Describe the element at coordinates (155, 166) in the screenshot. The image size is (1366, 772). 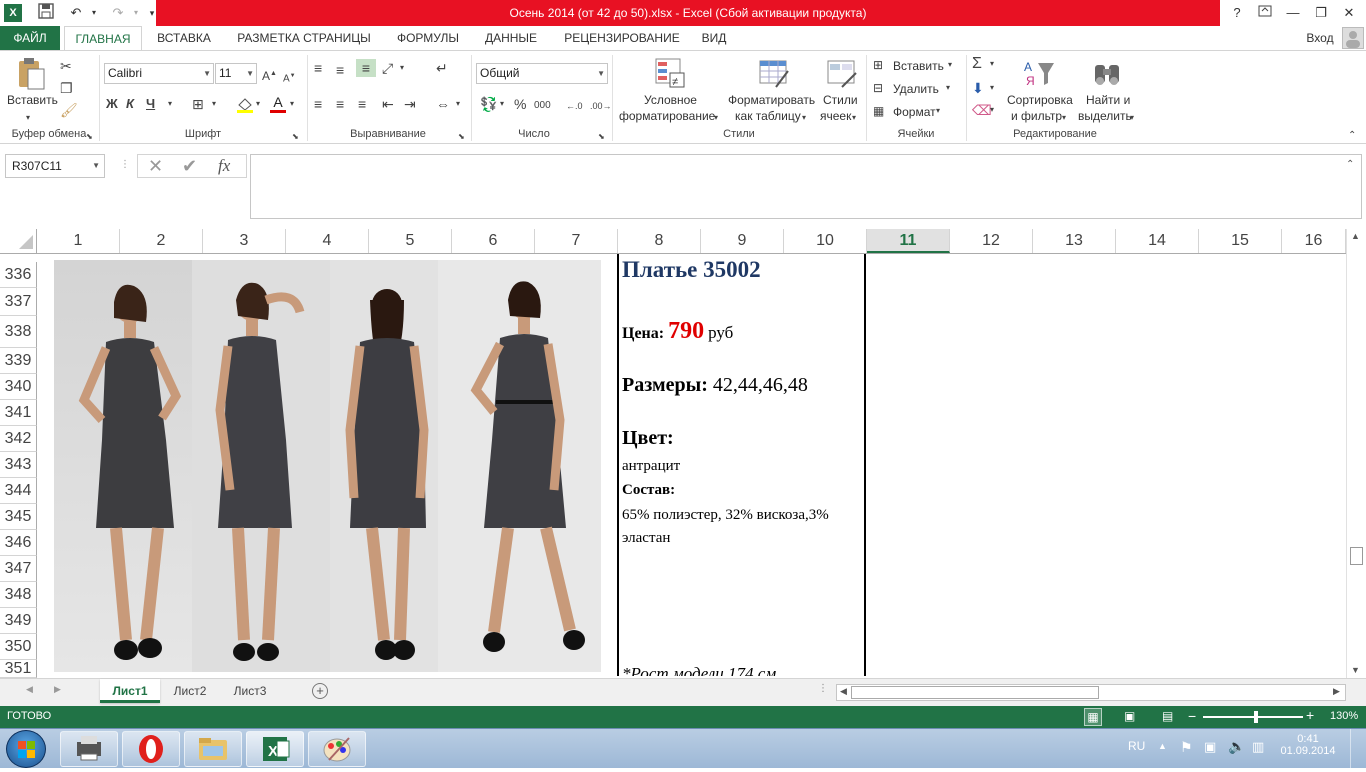
I see `cancel-icon: ✕` at that location.